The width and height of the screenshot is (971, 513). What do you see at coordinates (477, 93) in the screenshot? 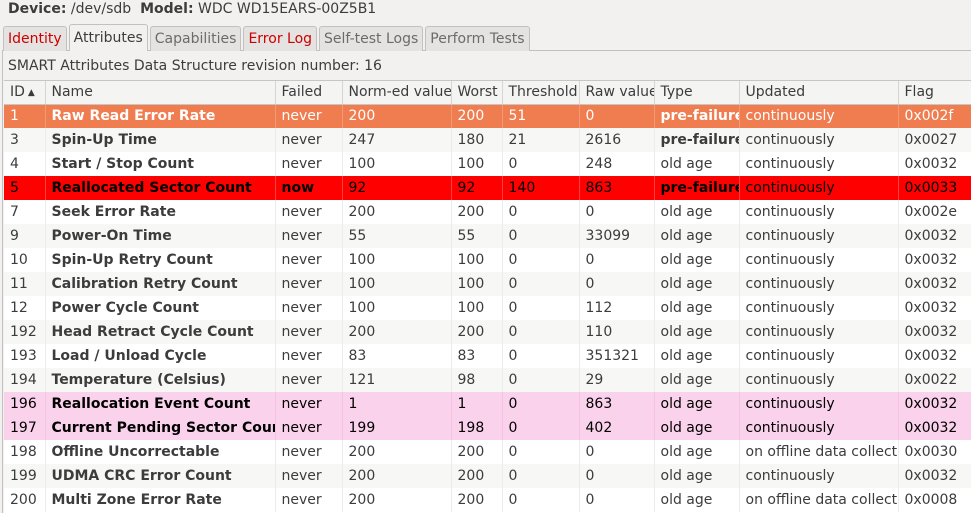
I see `column-header-worst: Worst` at bounding box center [477, 93].